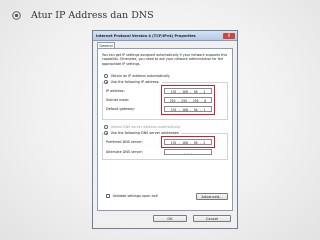  Describe the element at coordinates (108, 196) in the screenshot. I see `validate-checkbox` at that location.